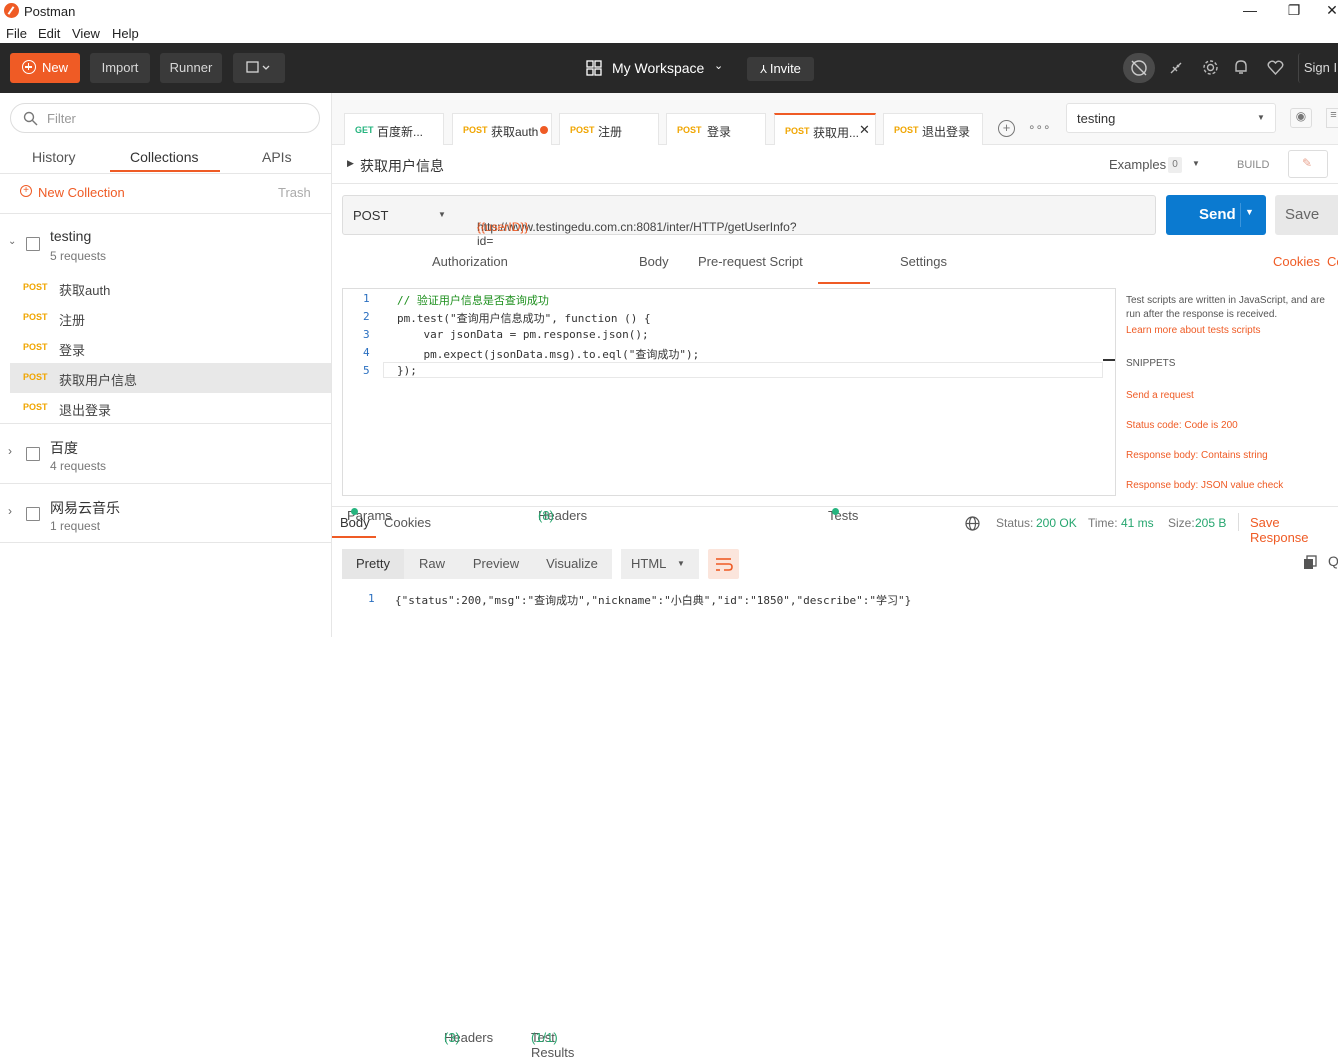 Image resolution: width=1338 pixels, height=1060 pixels. I want to click on notification-bell-icon, so click(1241, 67).